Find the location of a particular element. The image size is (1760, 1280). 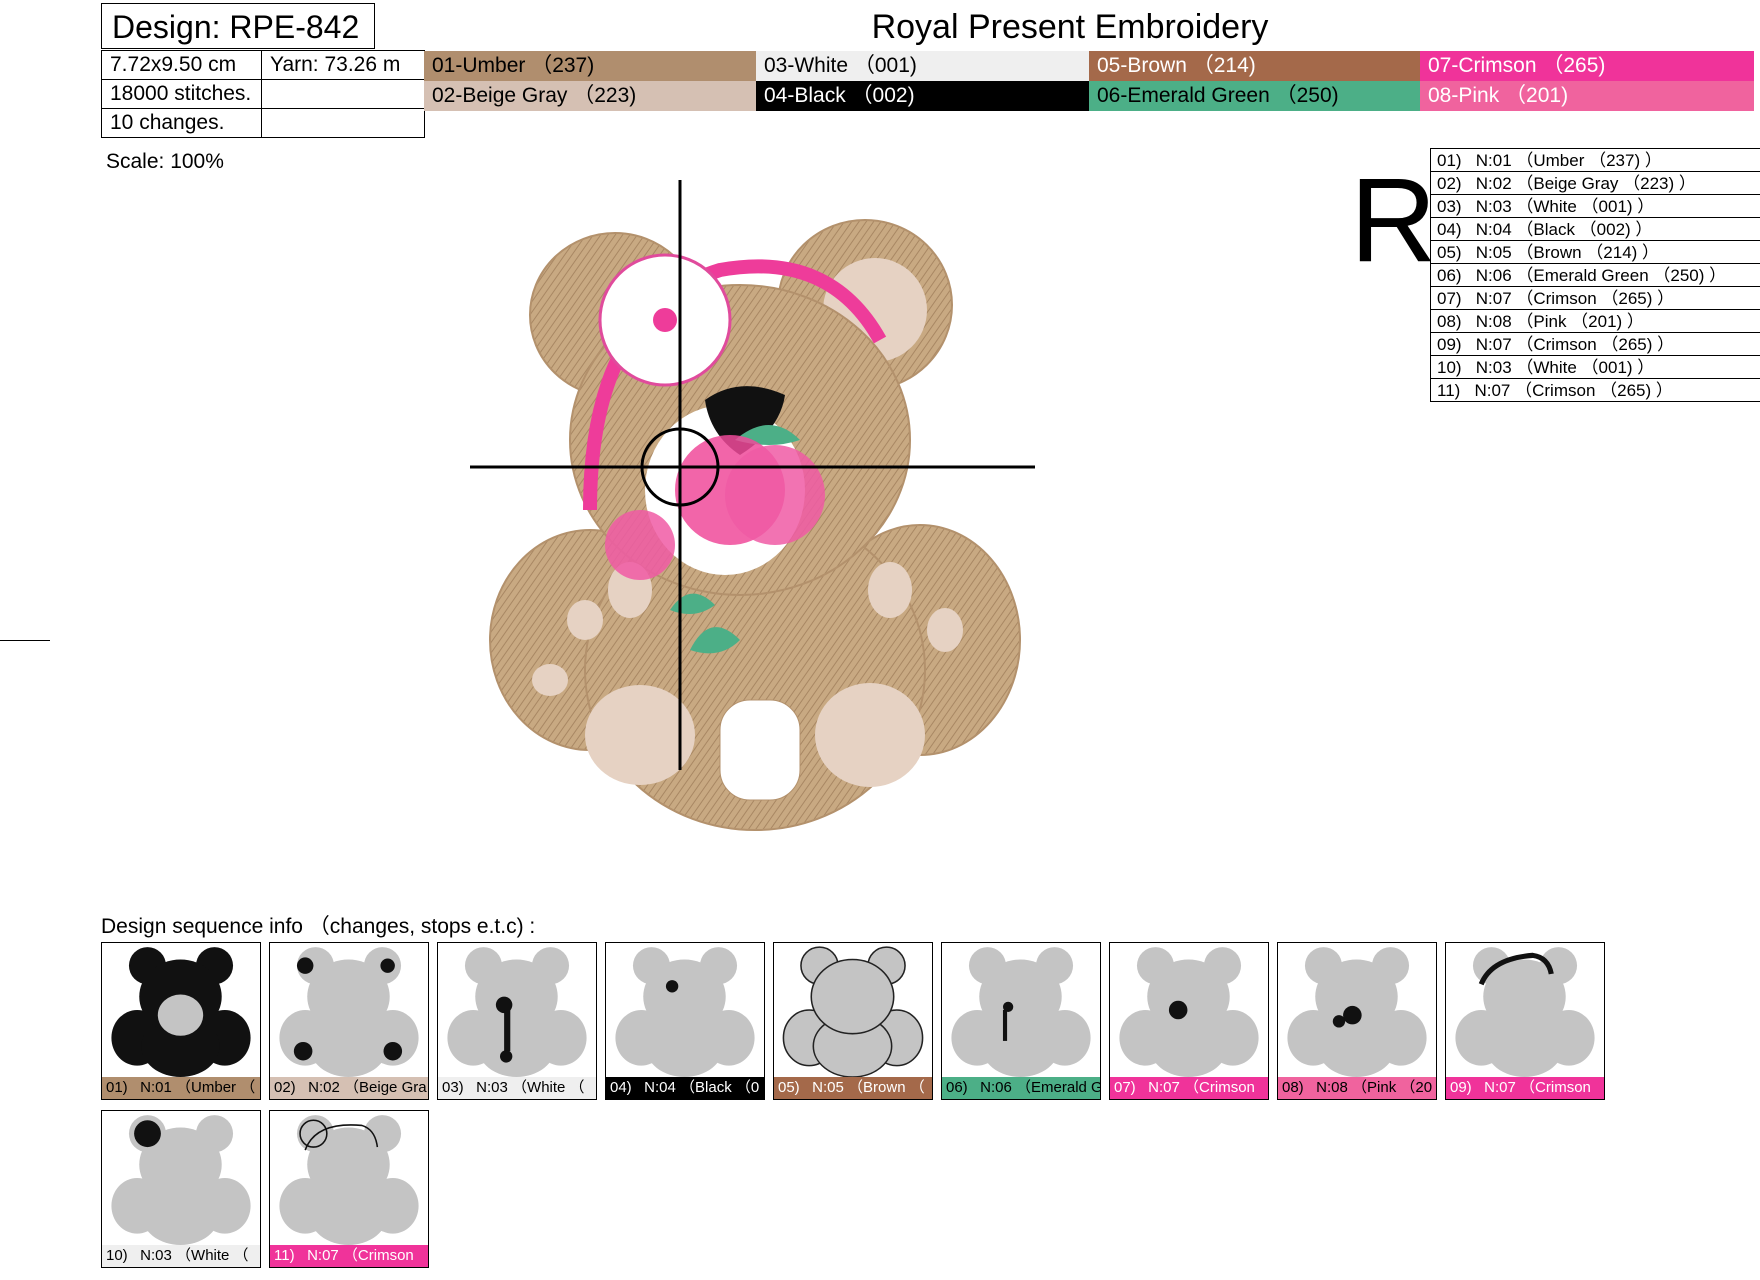

scale-label: Scale: 100% is located at coordinates (165, 161).